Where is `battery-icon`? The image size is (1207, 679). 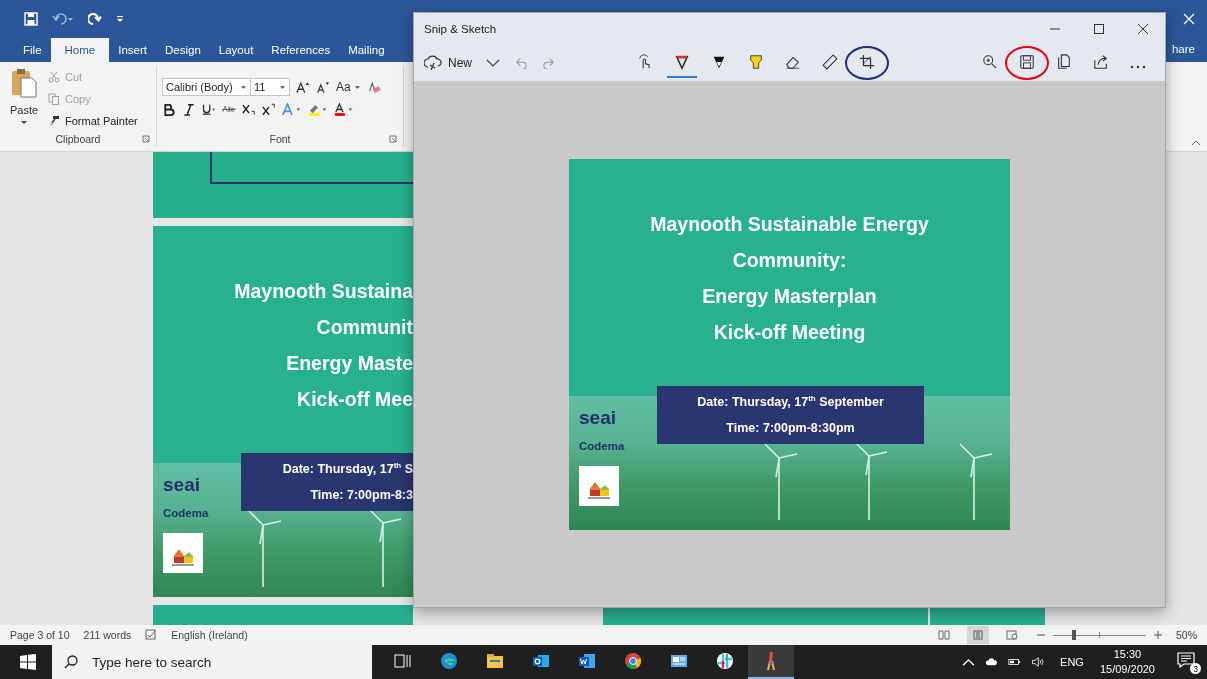
battery-icon is located at coordinates (1015, 662).